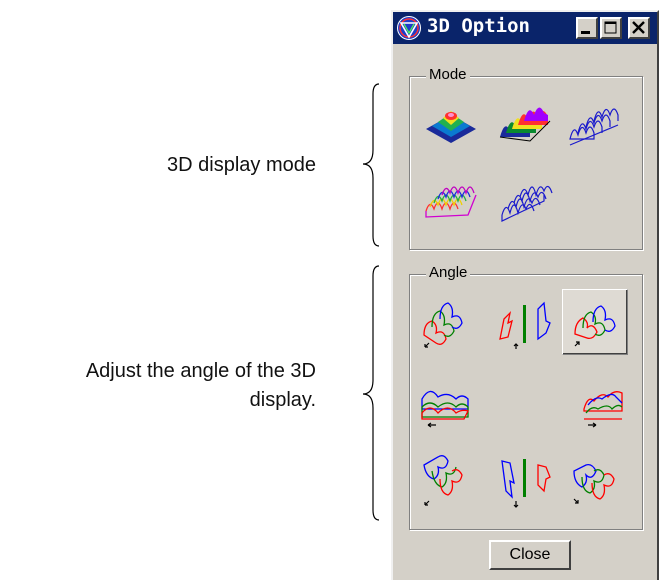 The width and height of the screenshot is (664, 580). I want to click on angle-bottom-right-icon, so click(594, 483).